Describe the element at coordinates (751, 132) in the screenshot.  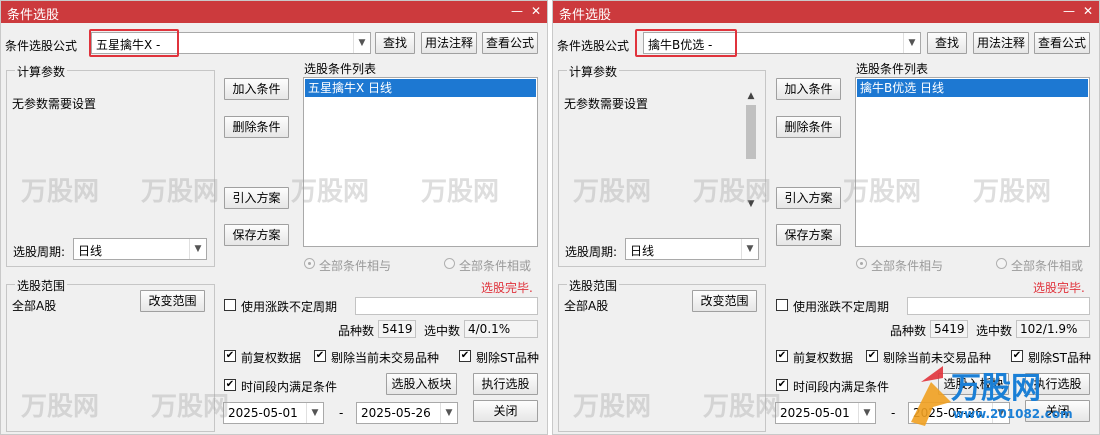
I see `scroll-thumb` at that location.